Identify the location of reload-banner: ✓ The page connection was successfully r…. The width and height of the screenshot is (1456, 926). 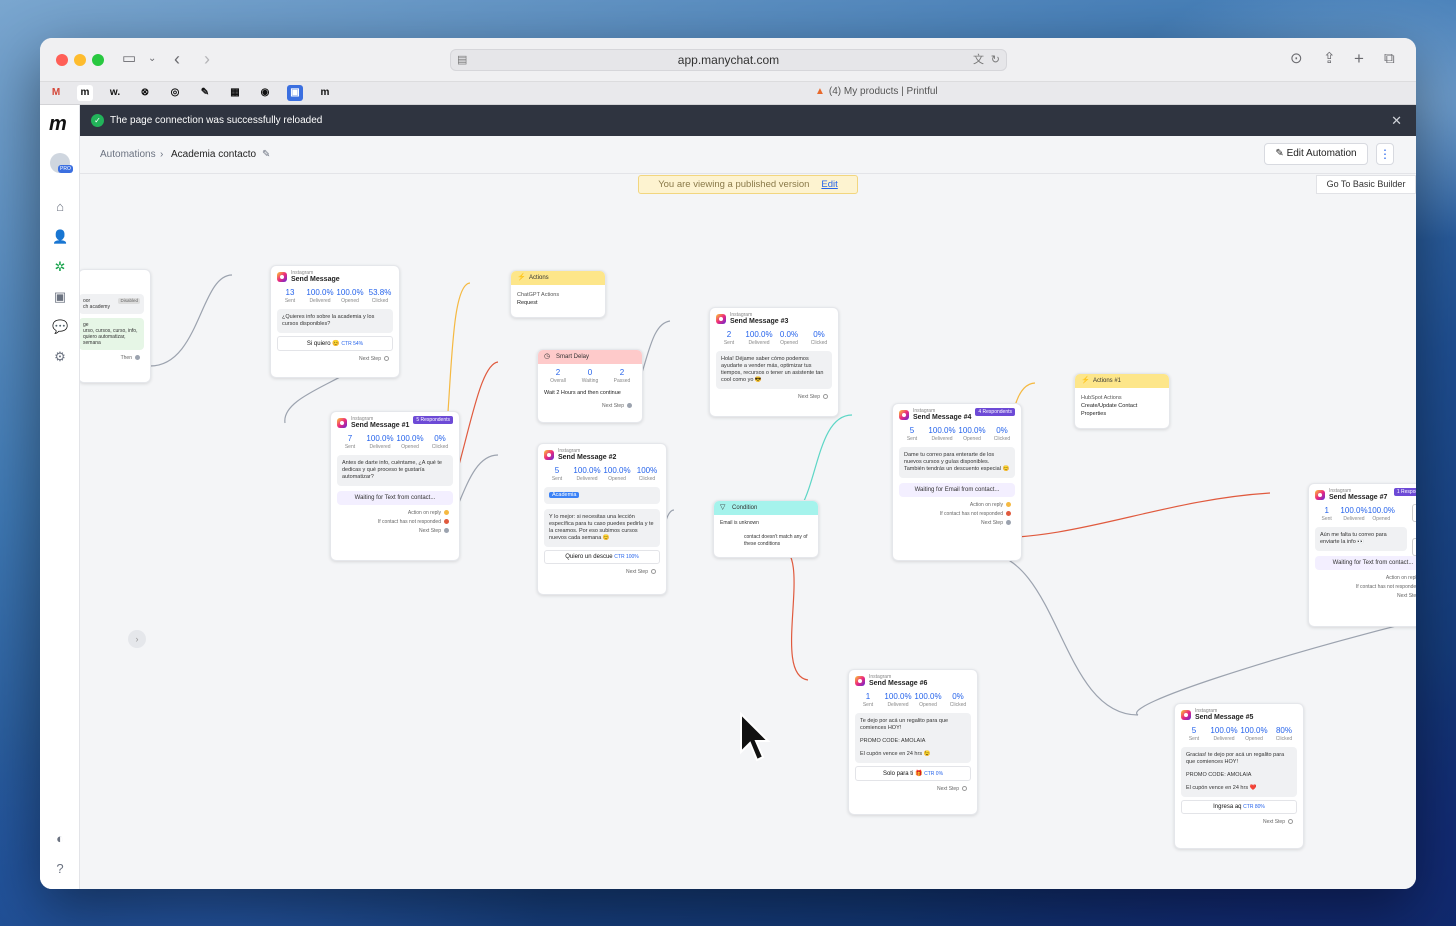
(748, 120).